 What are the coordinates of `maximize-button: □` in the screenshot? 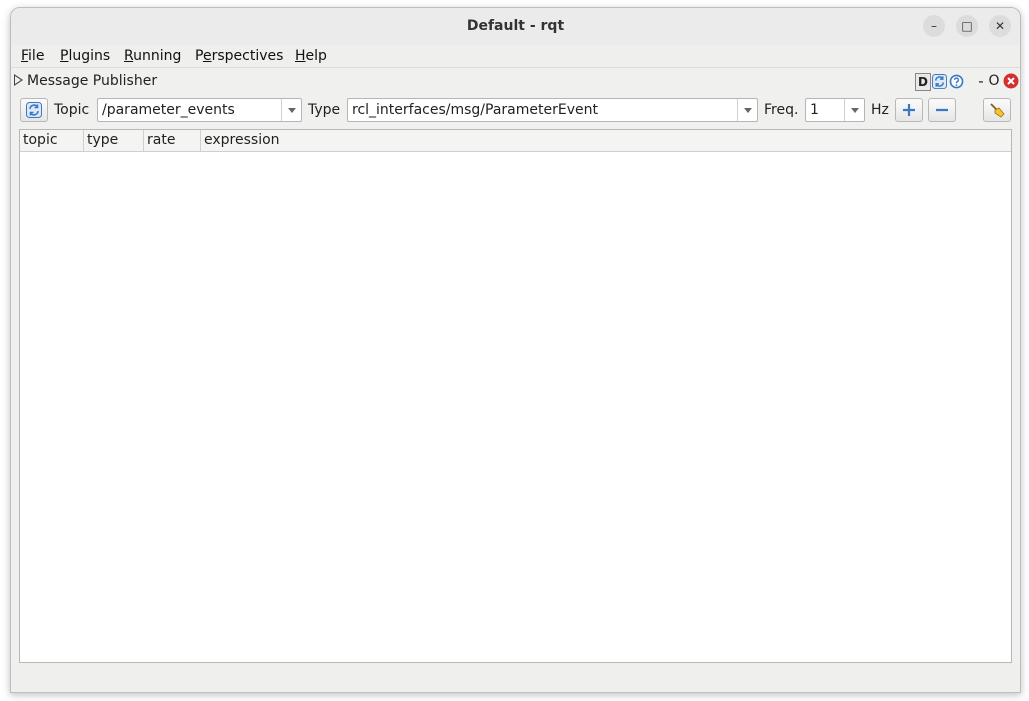 It's located at (967, 26).